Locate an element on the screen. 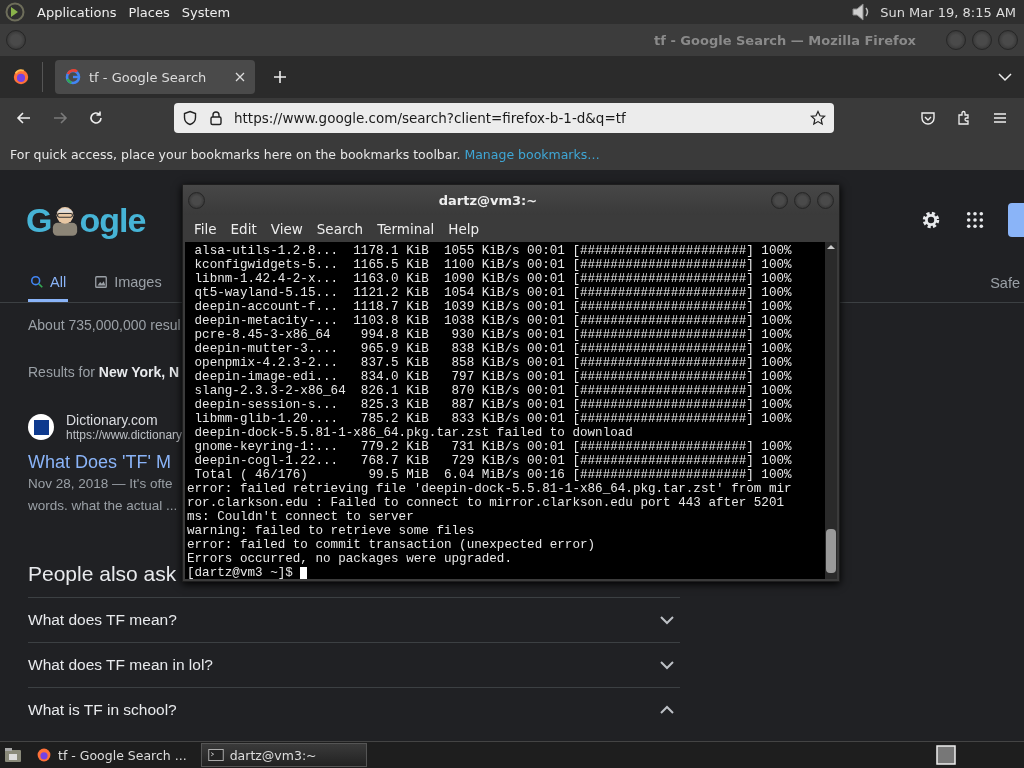 This screenshot has height=768, width=1024. google-g-icon is located at coordinates (73, 77).